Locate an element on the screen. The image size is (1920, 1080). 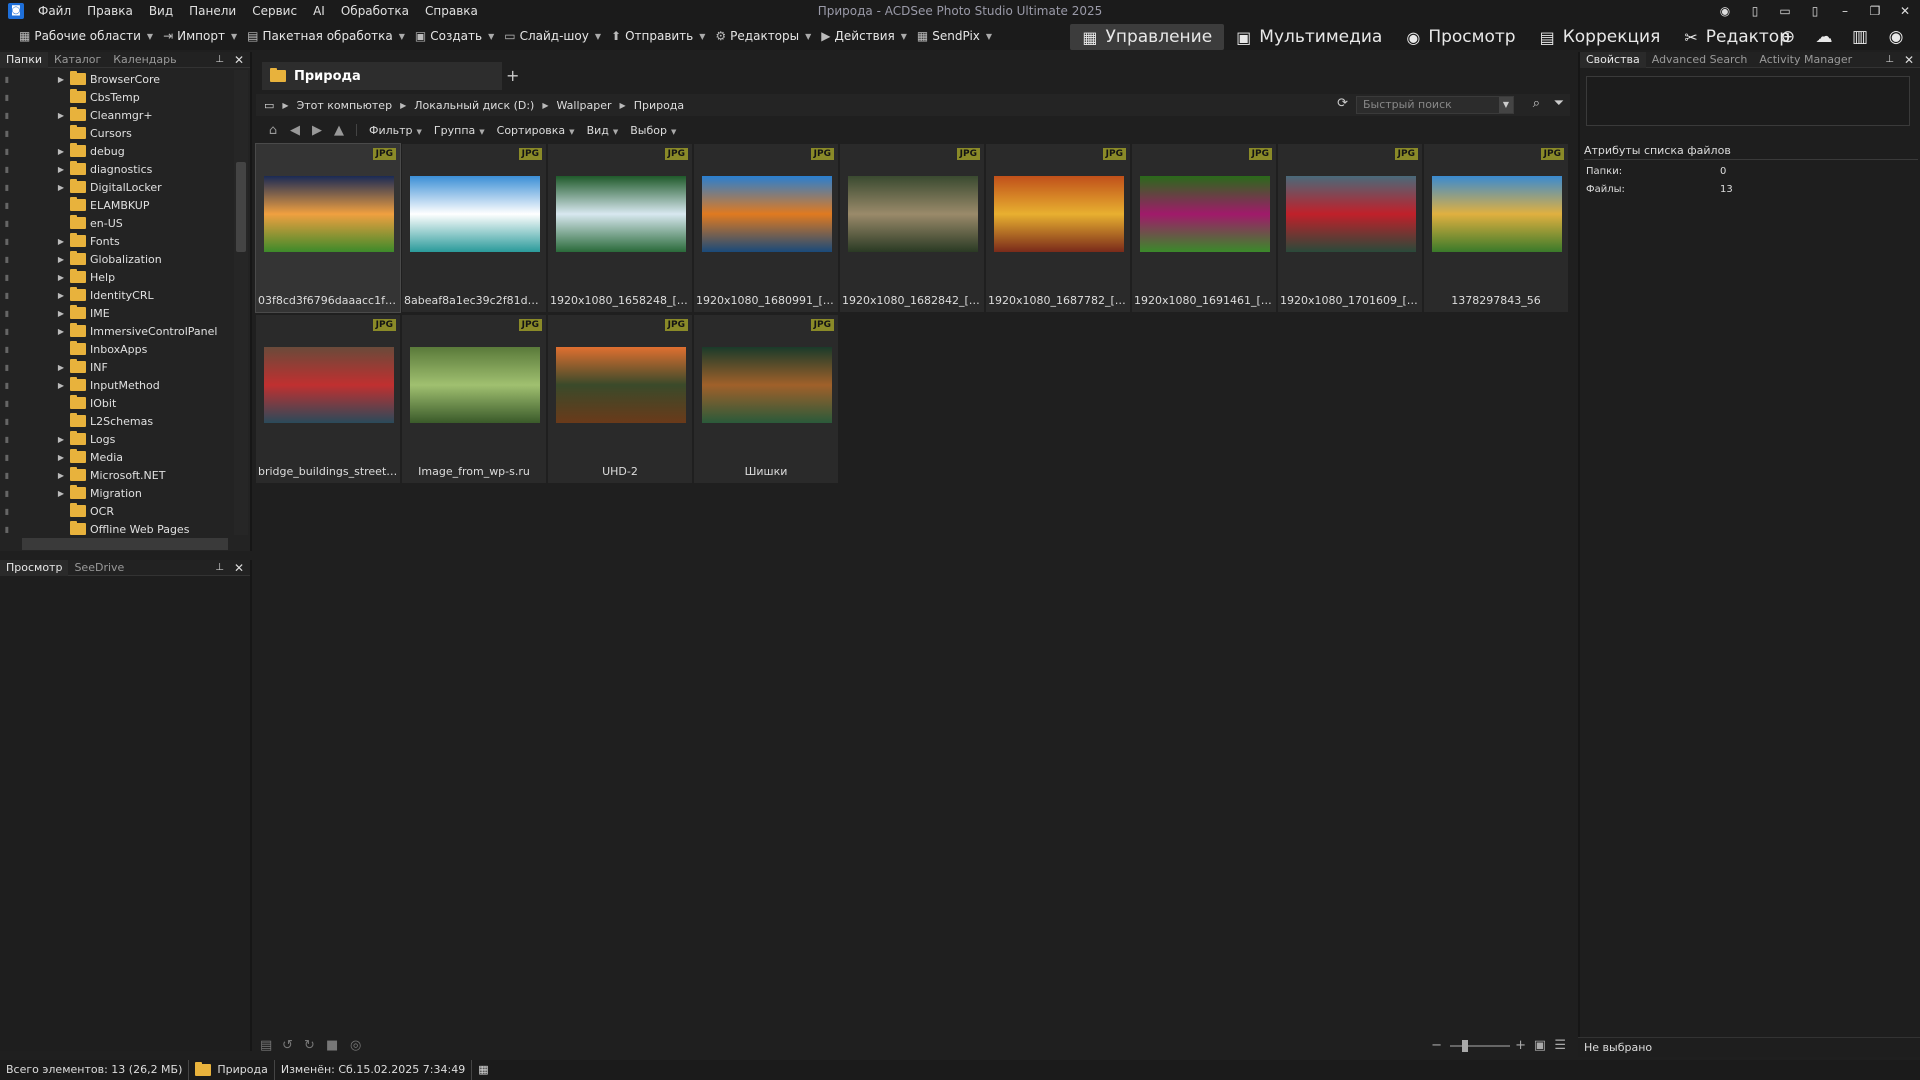
toolbar-send-button: ⬆ Отправить ▼ is located at coordinates (658, 36).